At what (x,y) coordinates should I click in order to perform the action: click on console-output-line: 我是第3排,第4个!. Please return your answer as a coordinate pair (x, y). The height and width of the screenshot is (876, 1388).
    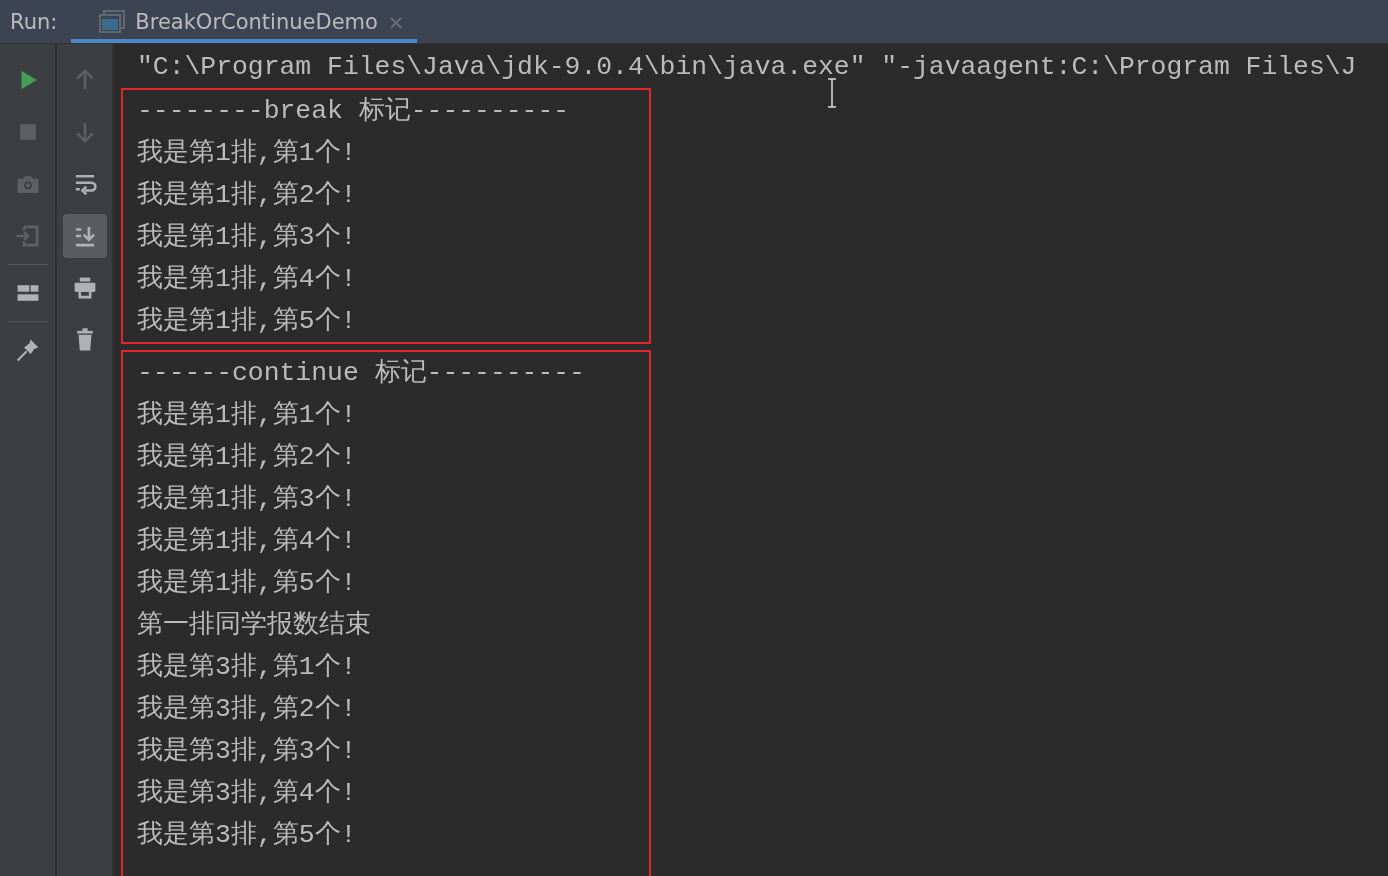
    Looking at the image, I should click on (247, 793).